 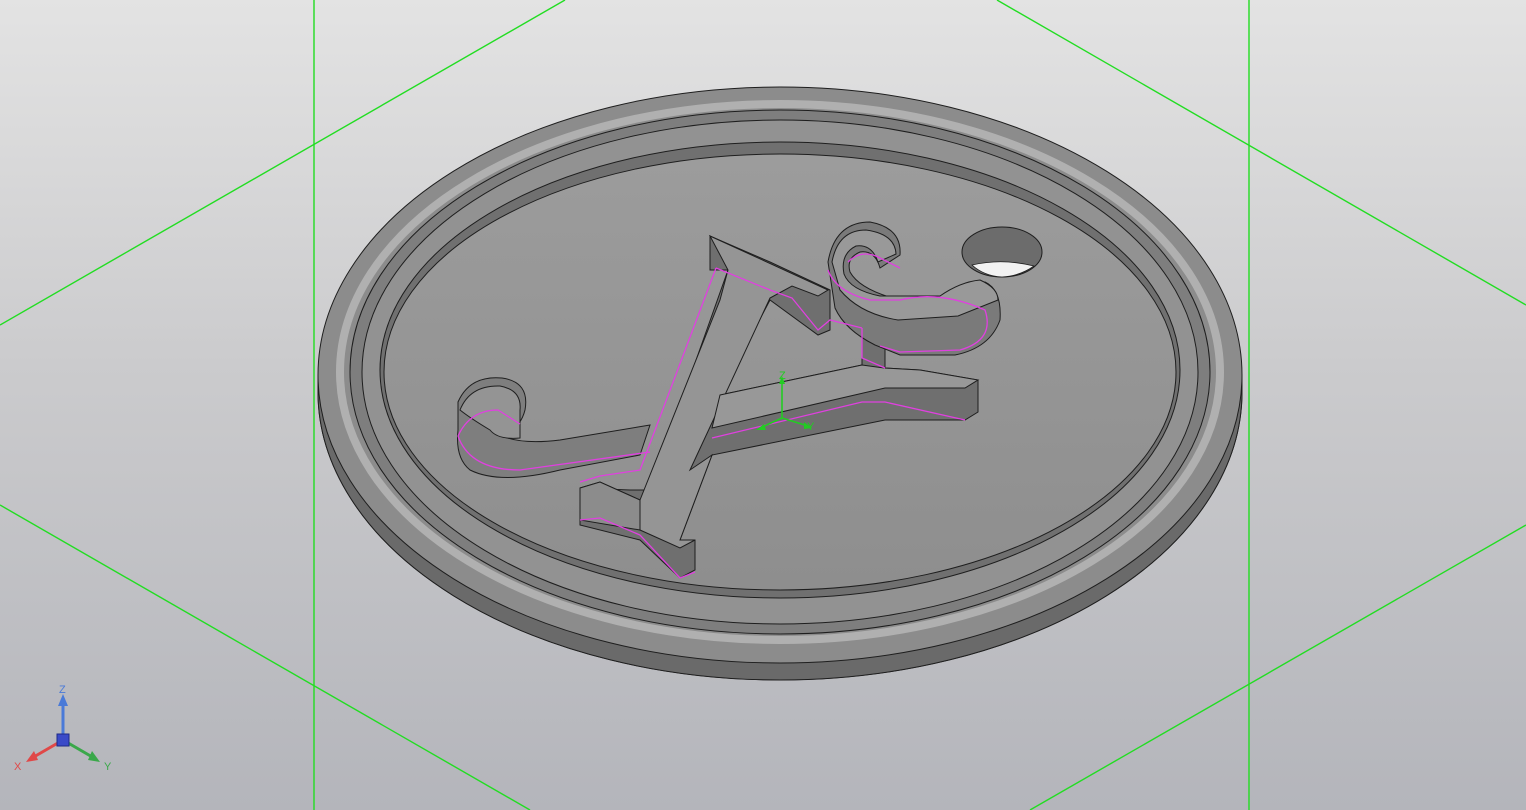 I want to click on origin-y-label: Y, so click(x=811, y=427).